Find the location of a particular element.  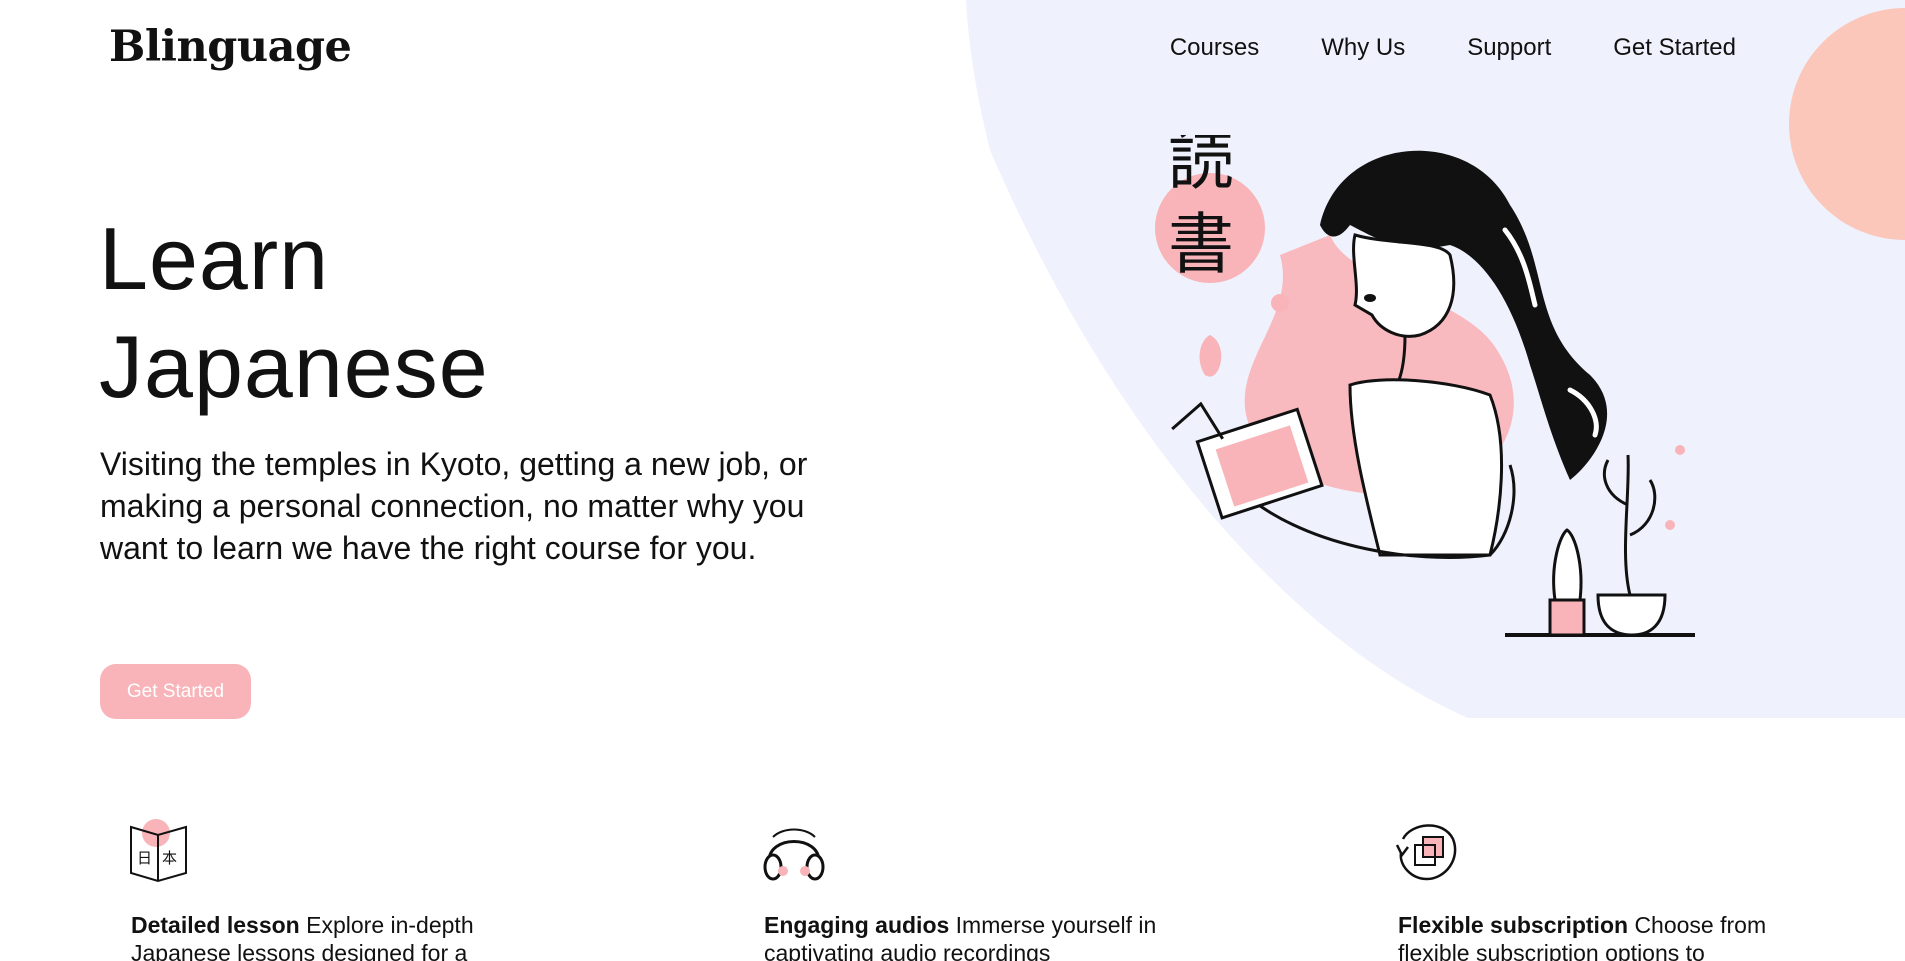

small-pot is located at coordinates (1567, 617).